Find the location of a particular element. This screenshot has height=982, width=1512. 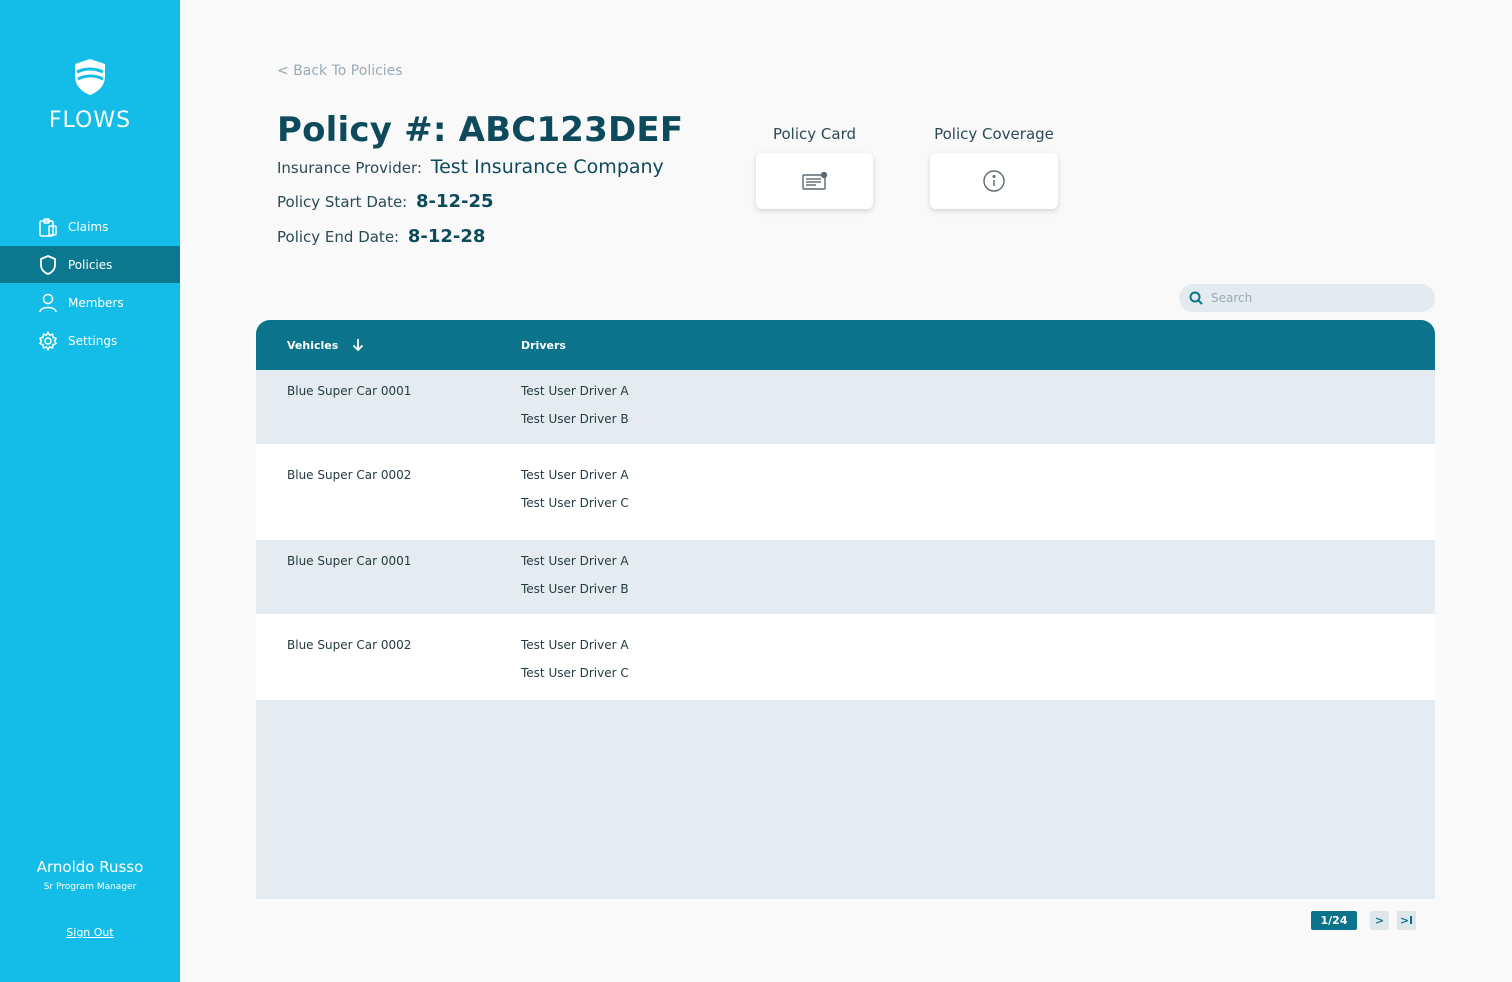

policy-card-group: Policy Card is located at coordinates (814, 167).